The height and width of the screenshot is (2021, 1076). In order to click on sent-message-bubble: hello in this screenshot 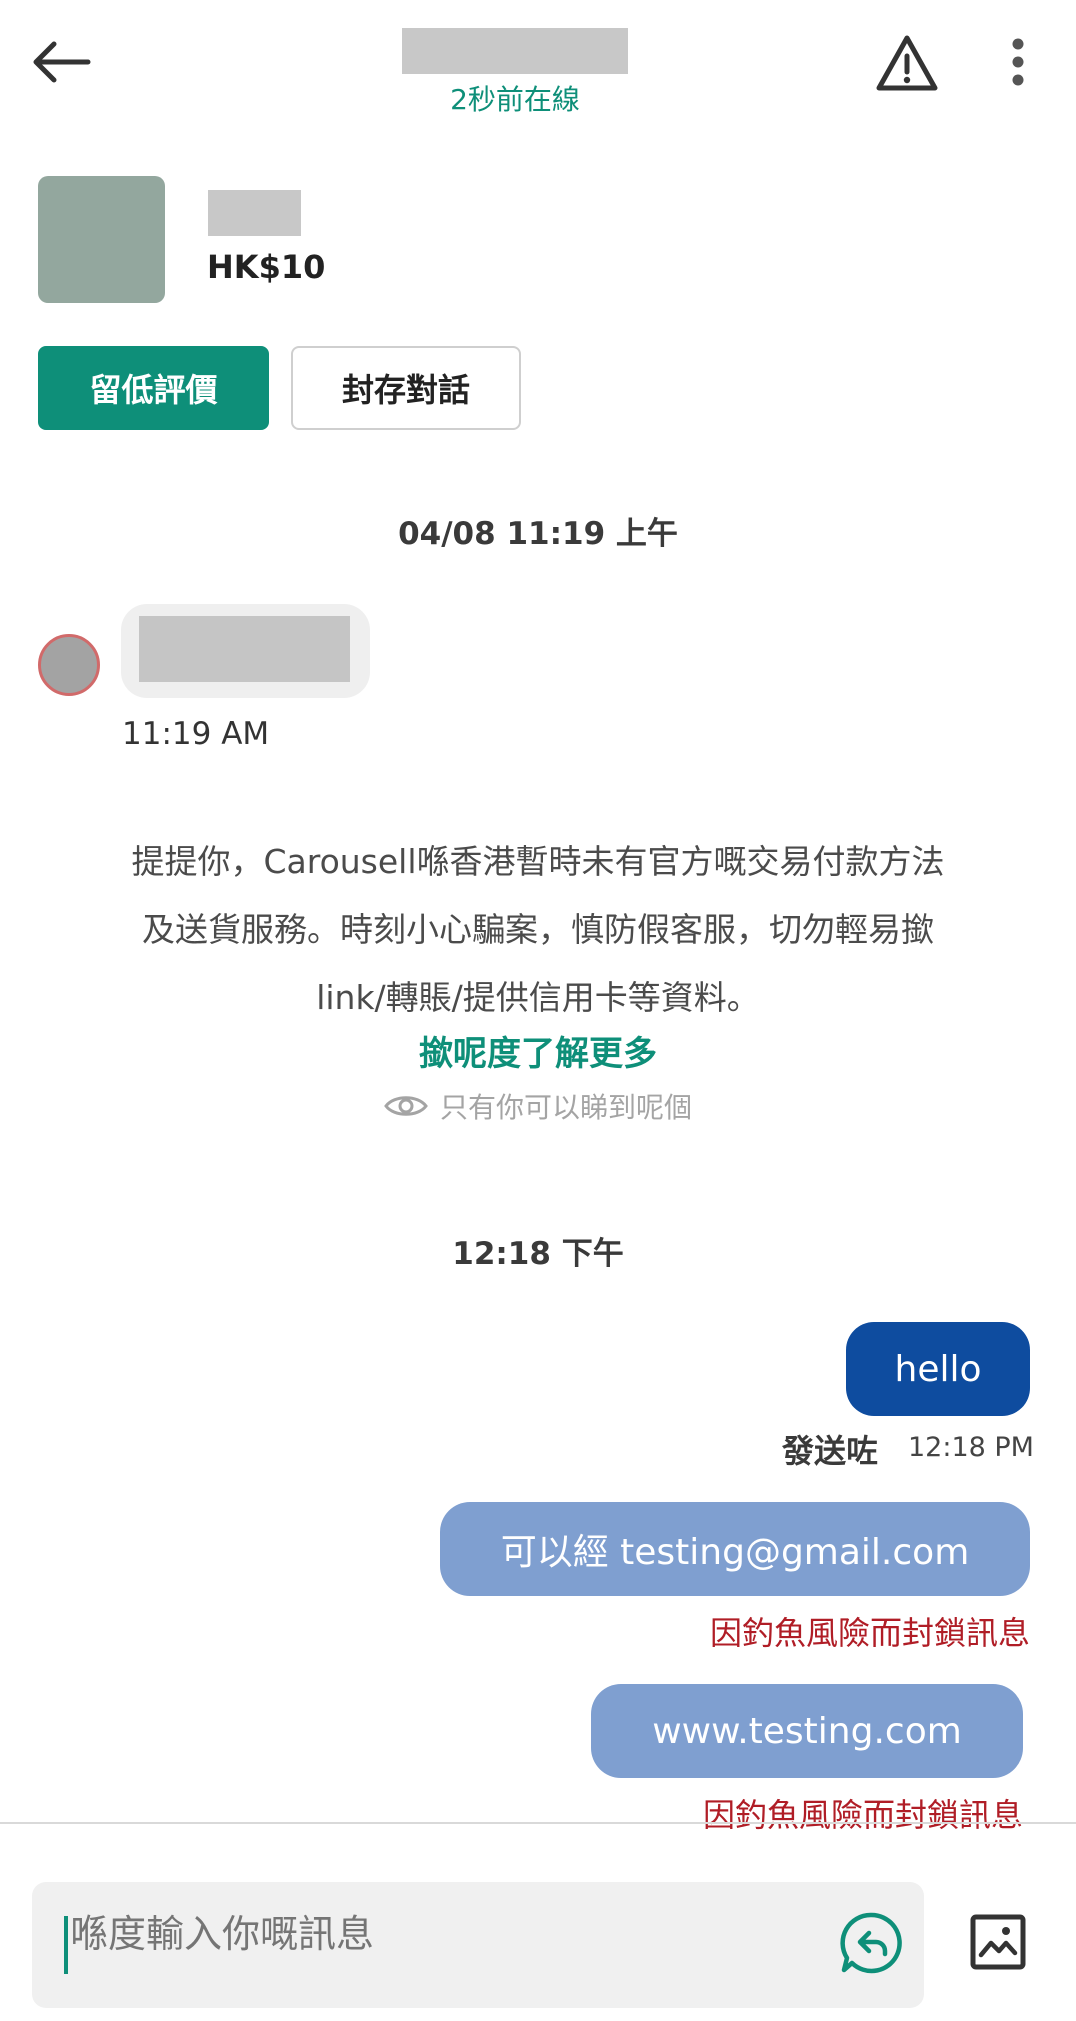, I will do `click(938, 1369)`.